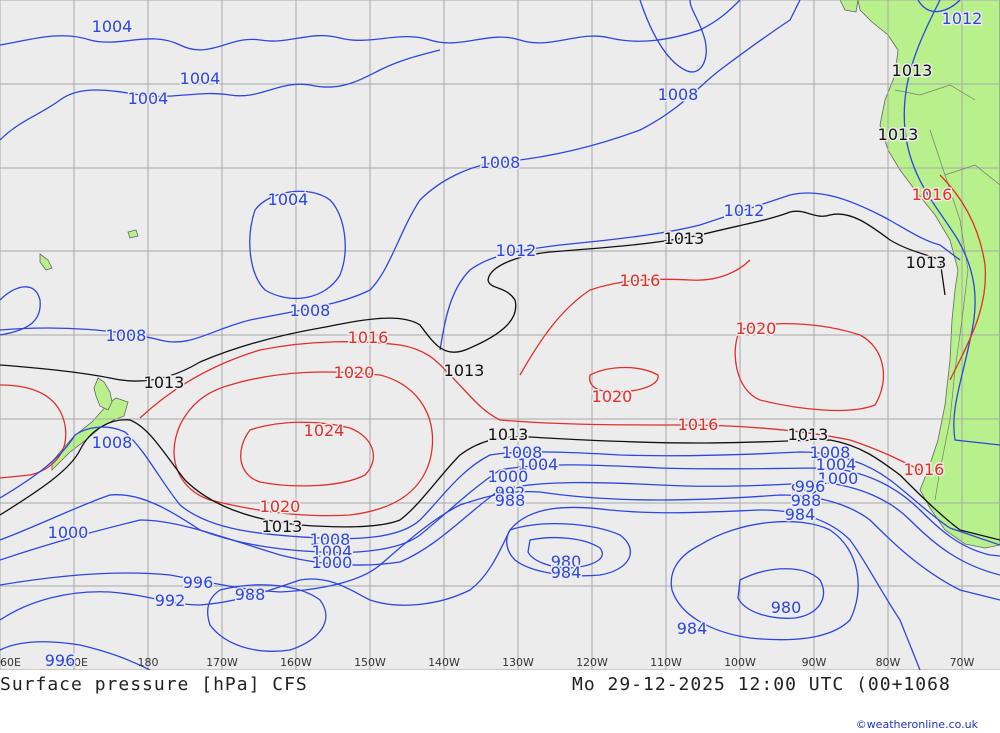  What do you see at coordinates (148, 662) in the screenshot?
I see `longitude-tick-label: 180` at bounding box center [148, 662].